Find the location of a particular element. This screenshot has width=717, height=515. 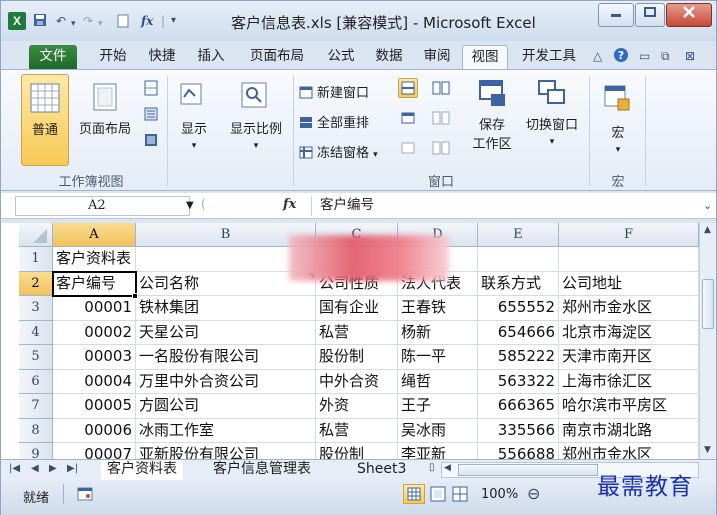

formula-bar-resize-icon: ( is located at coordinates (203, 204).